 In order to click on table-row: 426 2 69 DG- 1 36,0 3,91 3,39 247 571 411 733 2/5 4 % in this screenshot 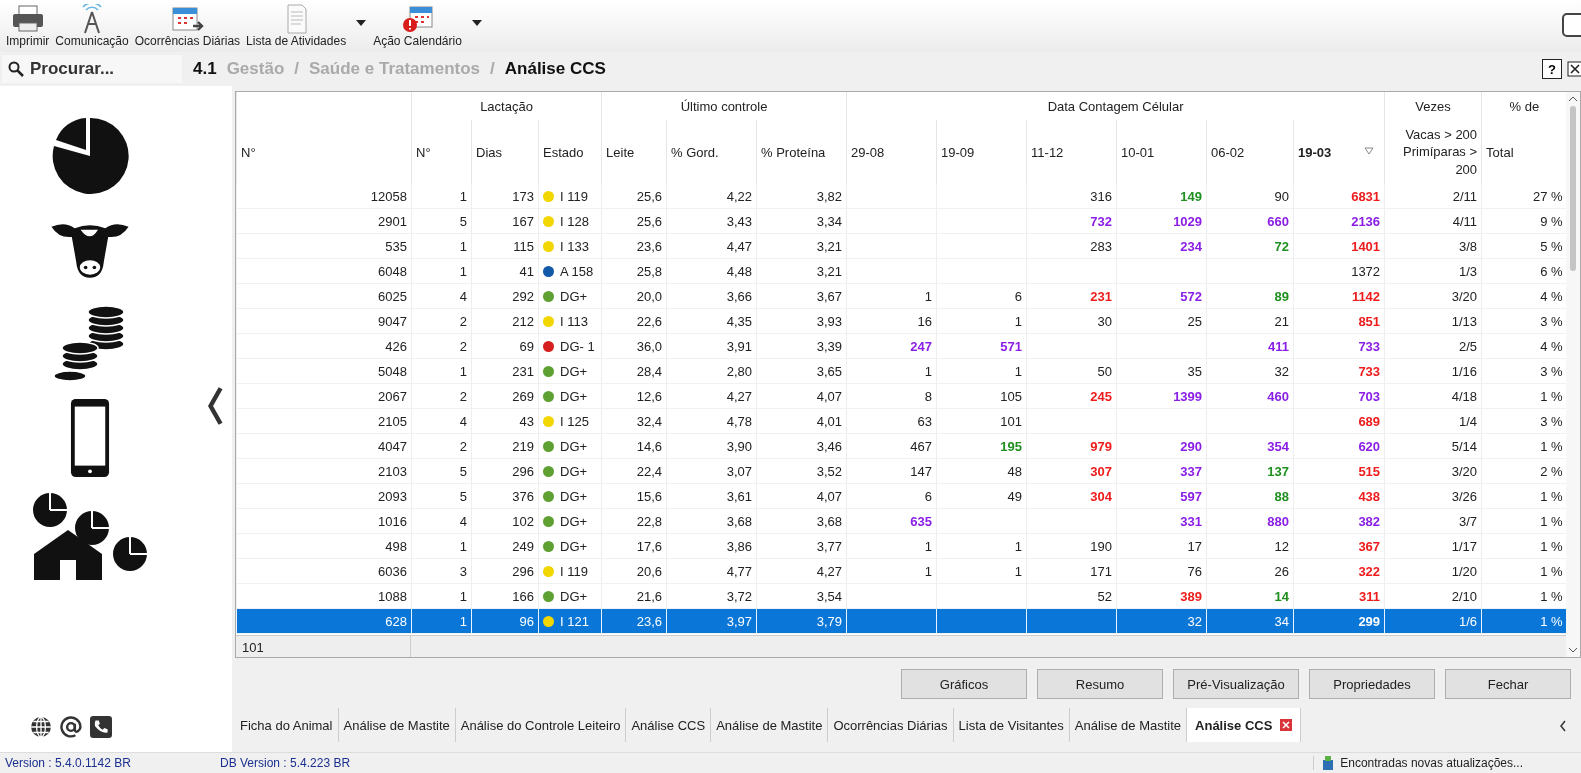, I will do `click(901, 346)`.